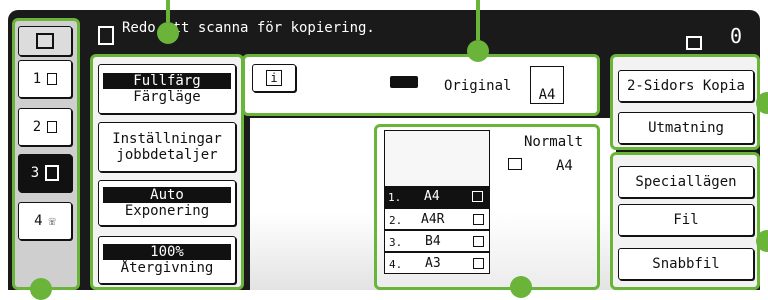 The width and height of the screenshot is (768, 300). Describe the element at coordinates (52, 173) in the screenshot. I see `multi-document-icon` at that location.